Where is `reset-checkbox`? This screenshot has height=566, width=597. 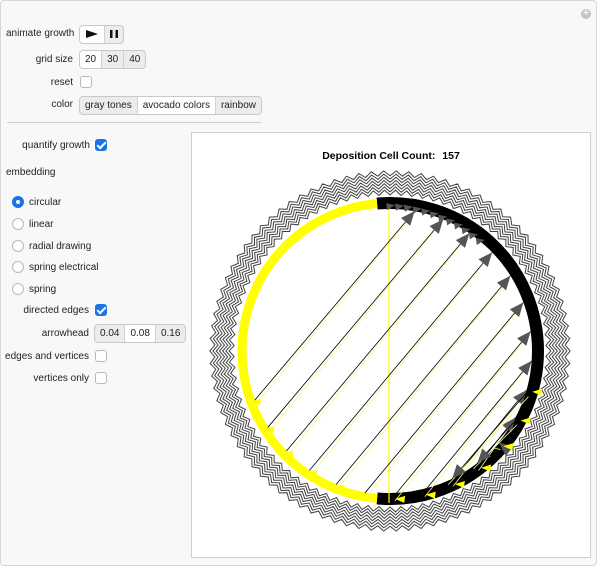
reset-checkbox is located at coordinates (86, 82).